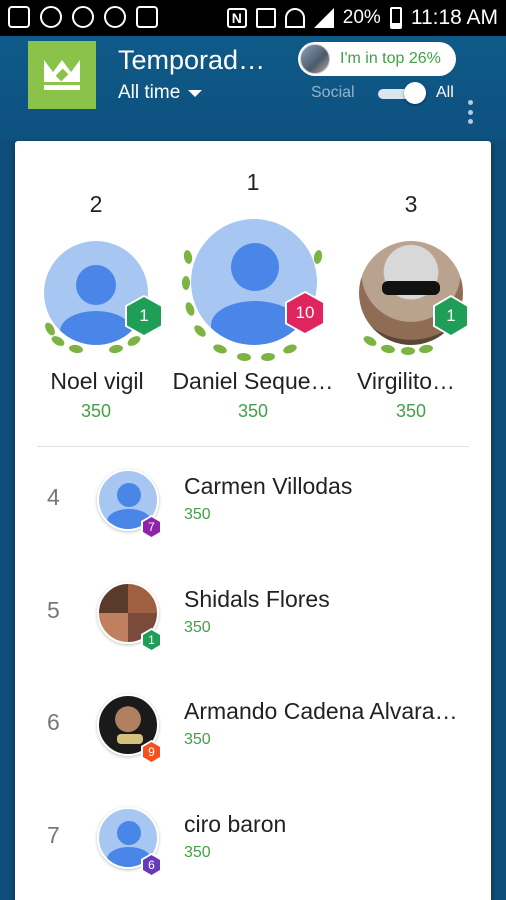  What do you see at coordinates (253, 844) in the screenshot?
I see `leaderboard-row: 7 6 ciro baron 350` at bounding box center [253, 844].